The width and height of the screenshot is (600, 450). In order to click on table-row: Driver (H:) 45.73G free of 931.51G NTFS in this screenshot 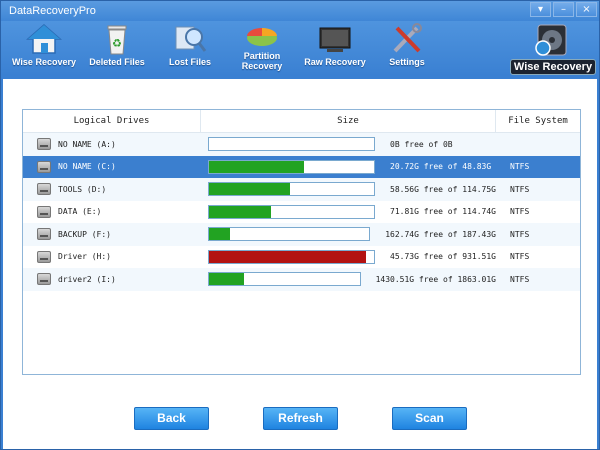, I will do `click(301, 257)`.